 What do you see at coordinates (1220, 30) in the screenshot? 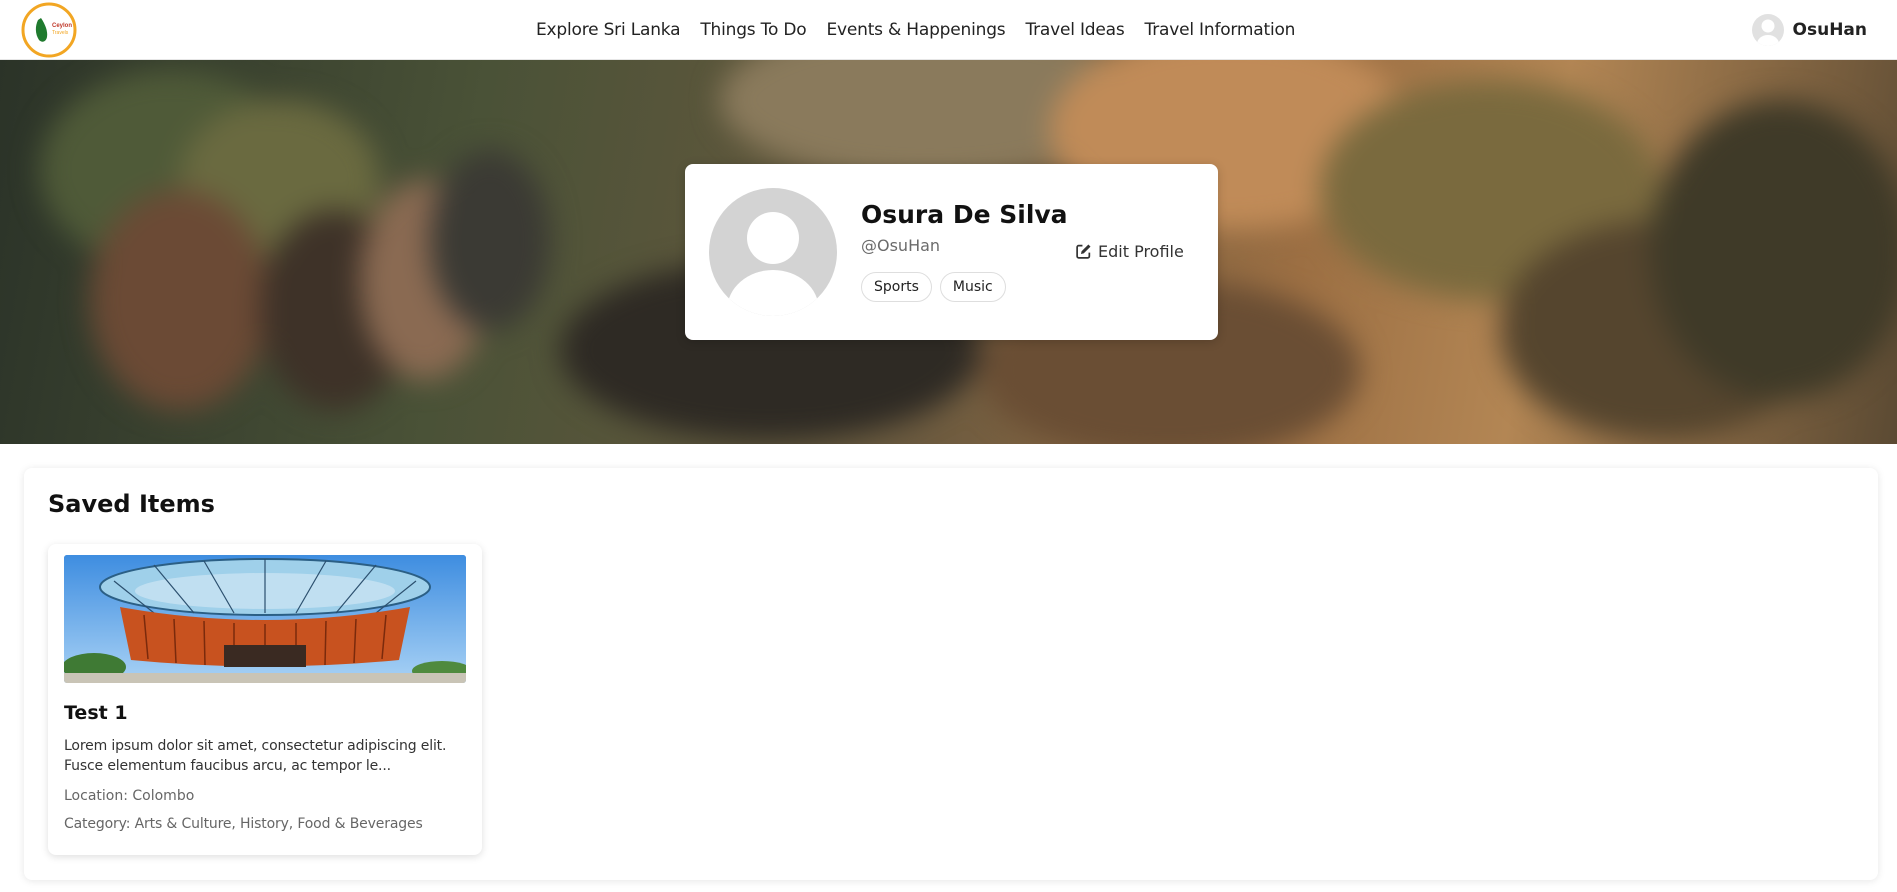
I see `nav-item-travel-information: Travel Information` at bounding box center [1220, 30].